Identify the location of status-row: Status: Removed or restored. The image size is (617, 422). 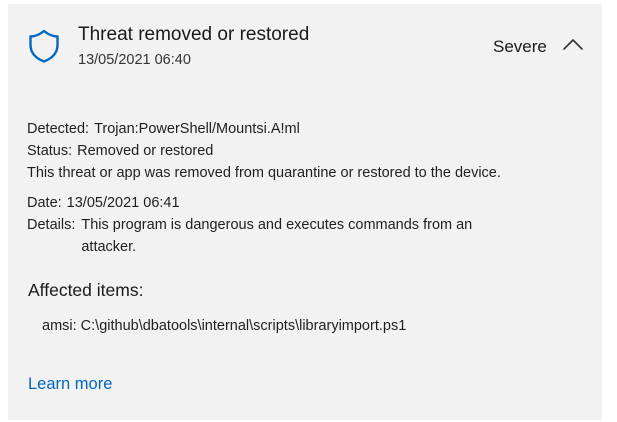
(307, 151).